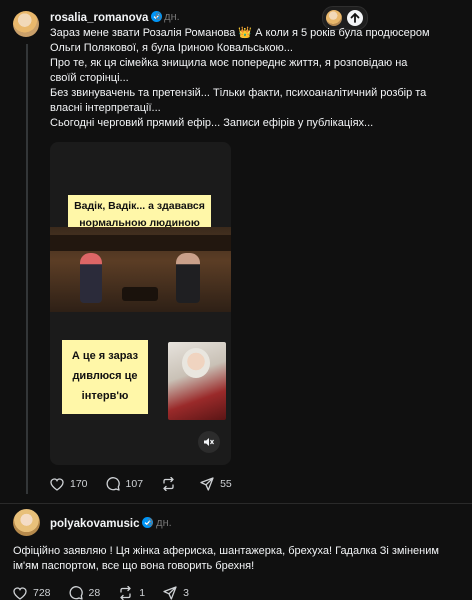 Image resolution: width=472 pixels, height=600 pixels. What do you see at coordinates (139, 206) in the screenshot?
I see `caption-line: Вадік, Вадік... а здавався` at bounding box center [139, 206].